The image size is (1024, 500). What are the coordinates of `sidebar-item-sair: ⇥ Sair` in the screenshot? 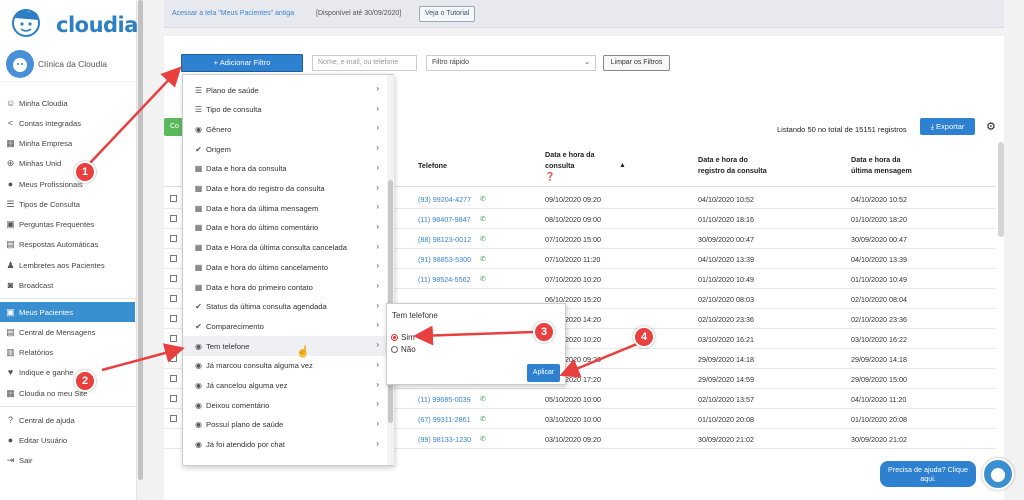 It's located at (67, 460).